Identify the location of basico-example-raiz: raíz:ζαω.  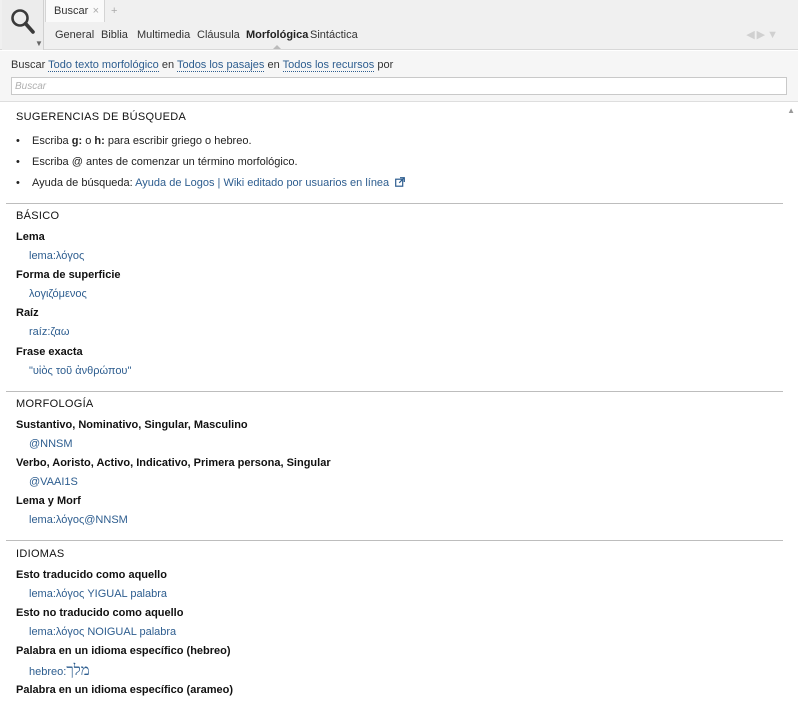
(49, 332).